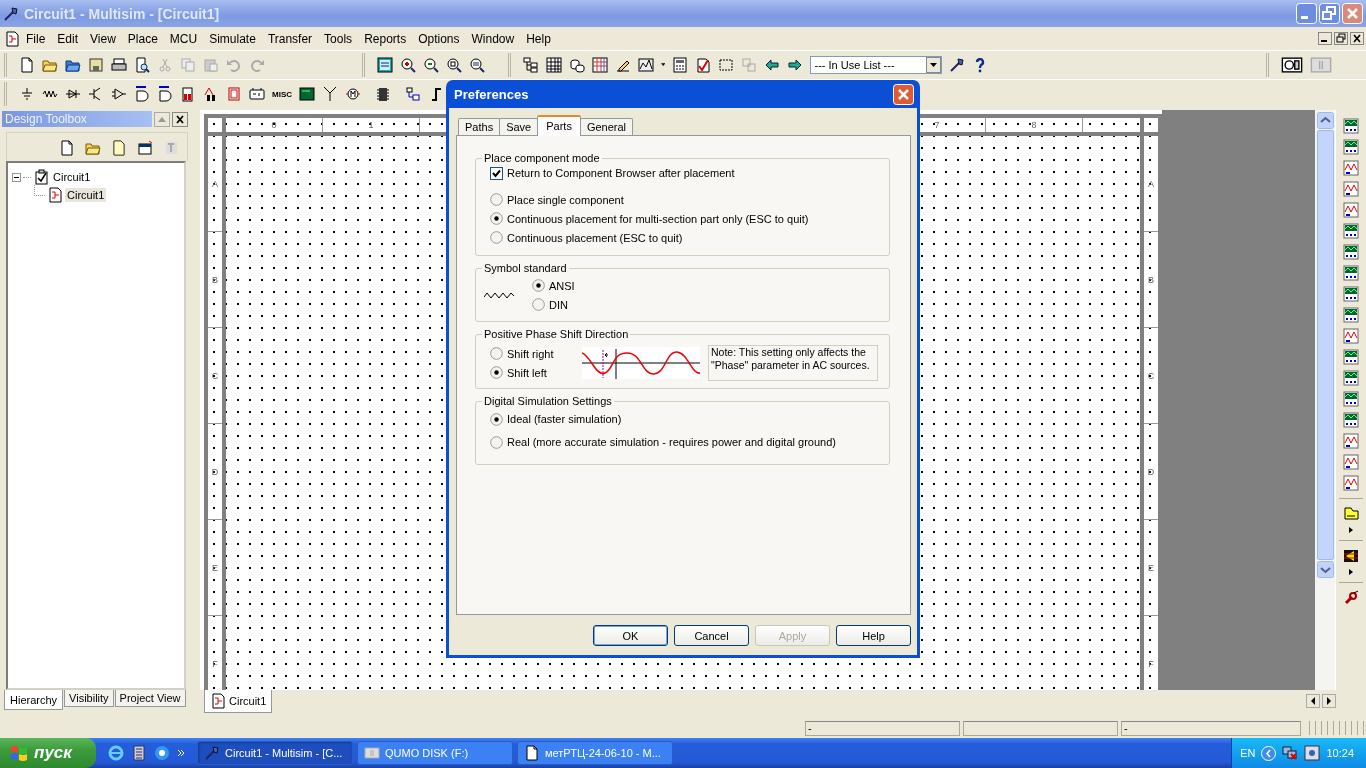 Image resolution: width=1366 pixels, height=768 pixels. What do you see at coordinates (496, 173) in the screenshot?
I see `checkbox` at bounding box center [496, 173].